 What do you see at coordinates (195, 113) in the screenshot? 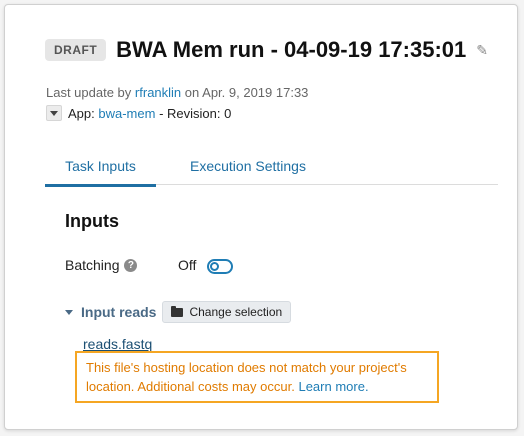
I see `revision-text: - Revision: 0` at bounding box center [195, 113].